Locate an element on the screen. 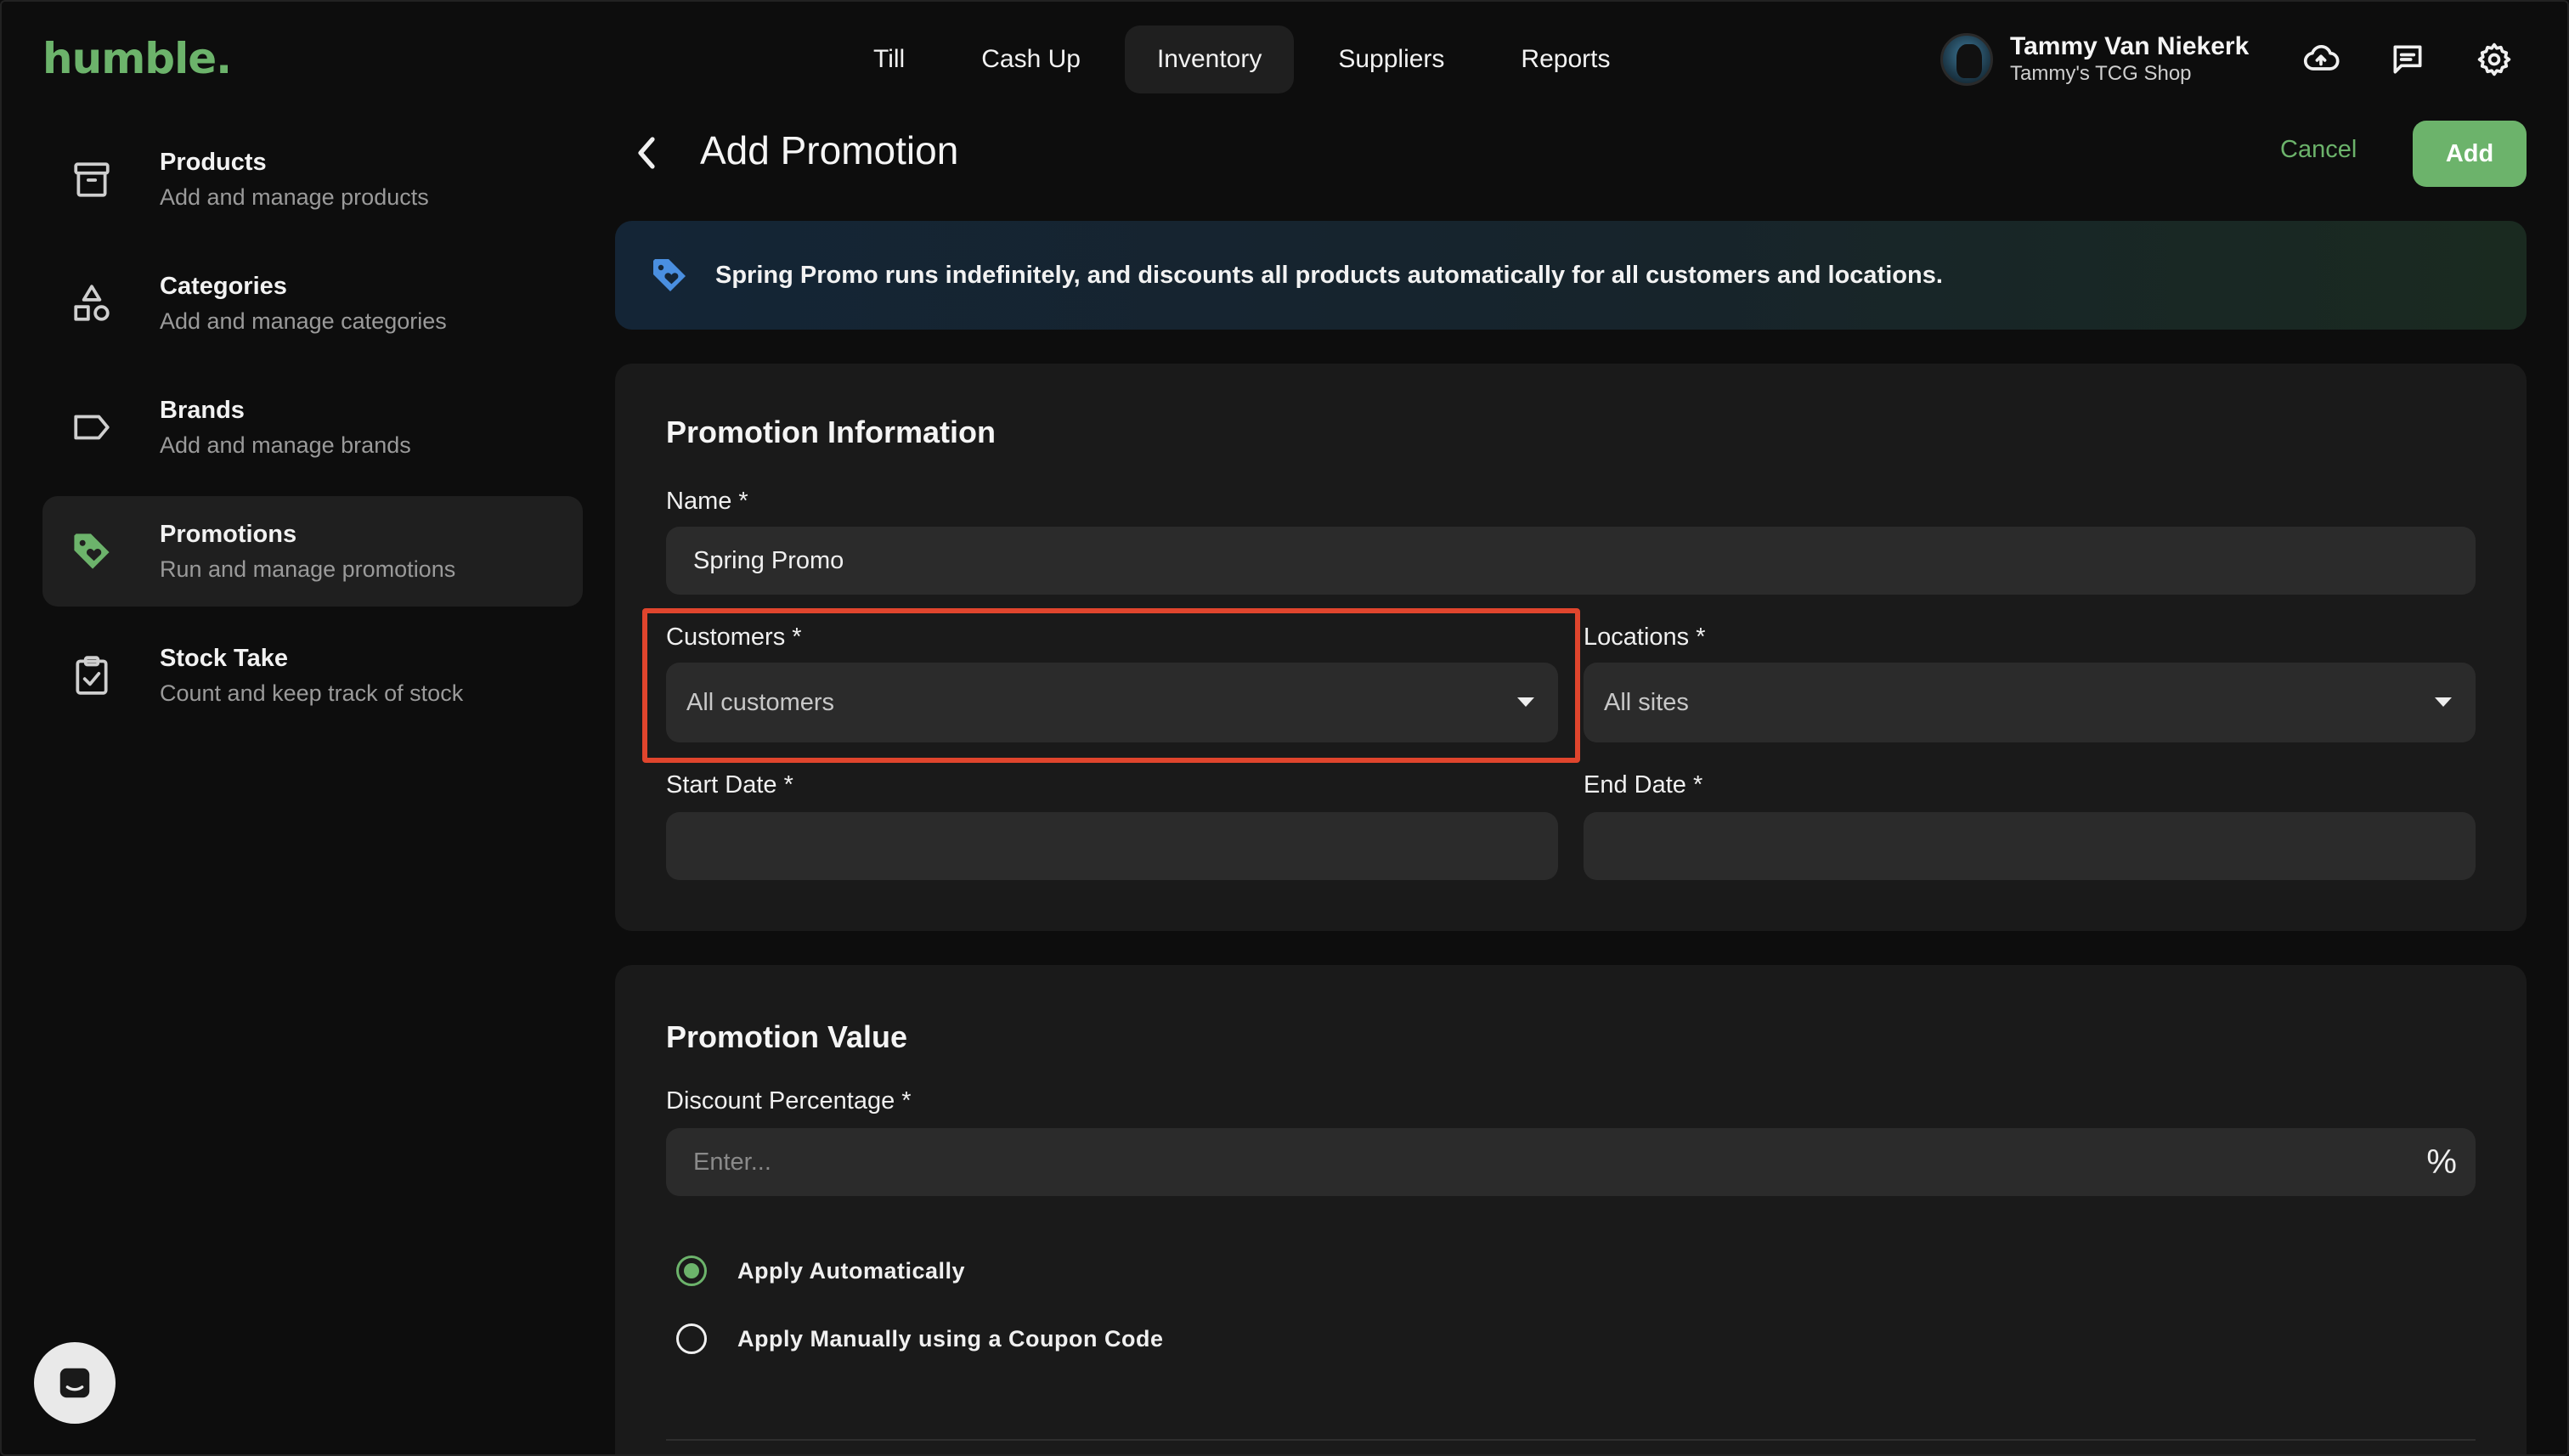  percent-icon: % is located at coordinates (2441, 1162).